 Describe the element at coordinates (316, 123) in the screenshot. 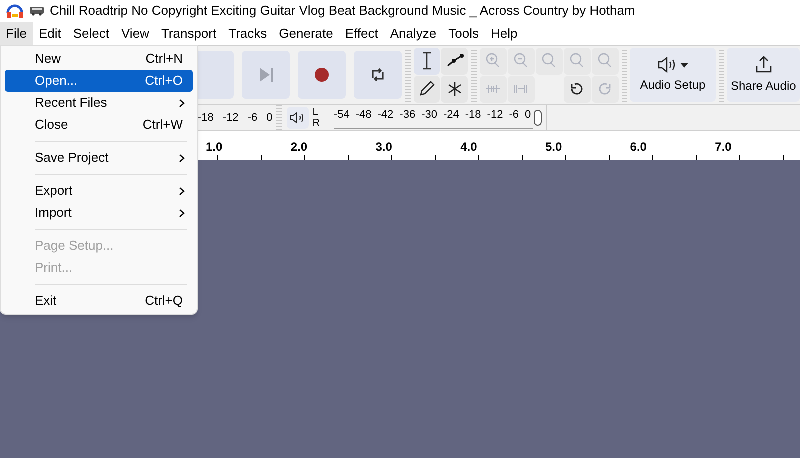

I see `channel-label: R` at that location.